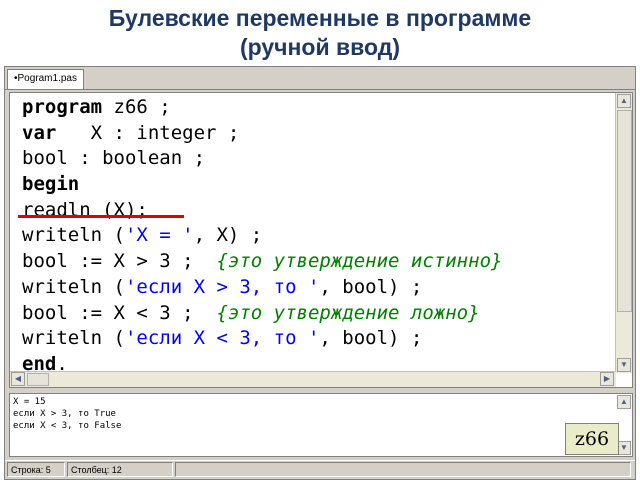 The image size is (640, 480). What do you see at coordinates (228, 235) in the screenshot?
I see `code-token: , X) ;` at bounding box center [228, 235].